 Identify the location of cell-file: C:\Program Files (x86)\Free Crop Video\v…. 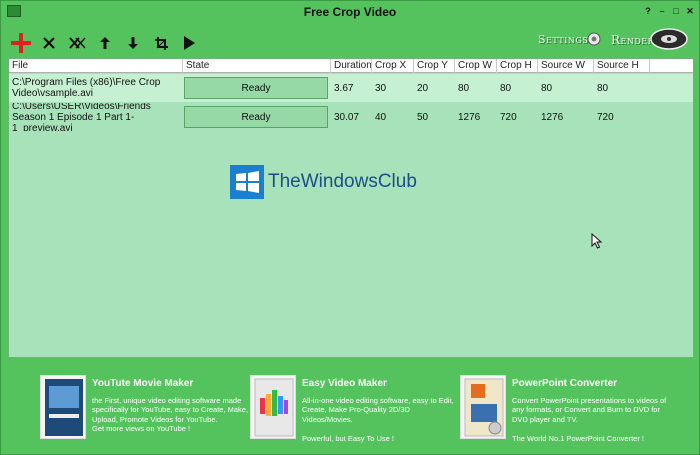
(86, 88).